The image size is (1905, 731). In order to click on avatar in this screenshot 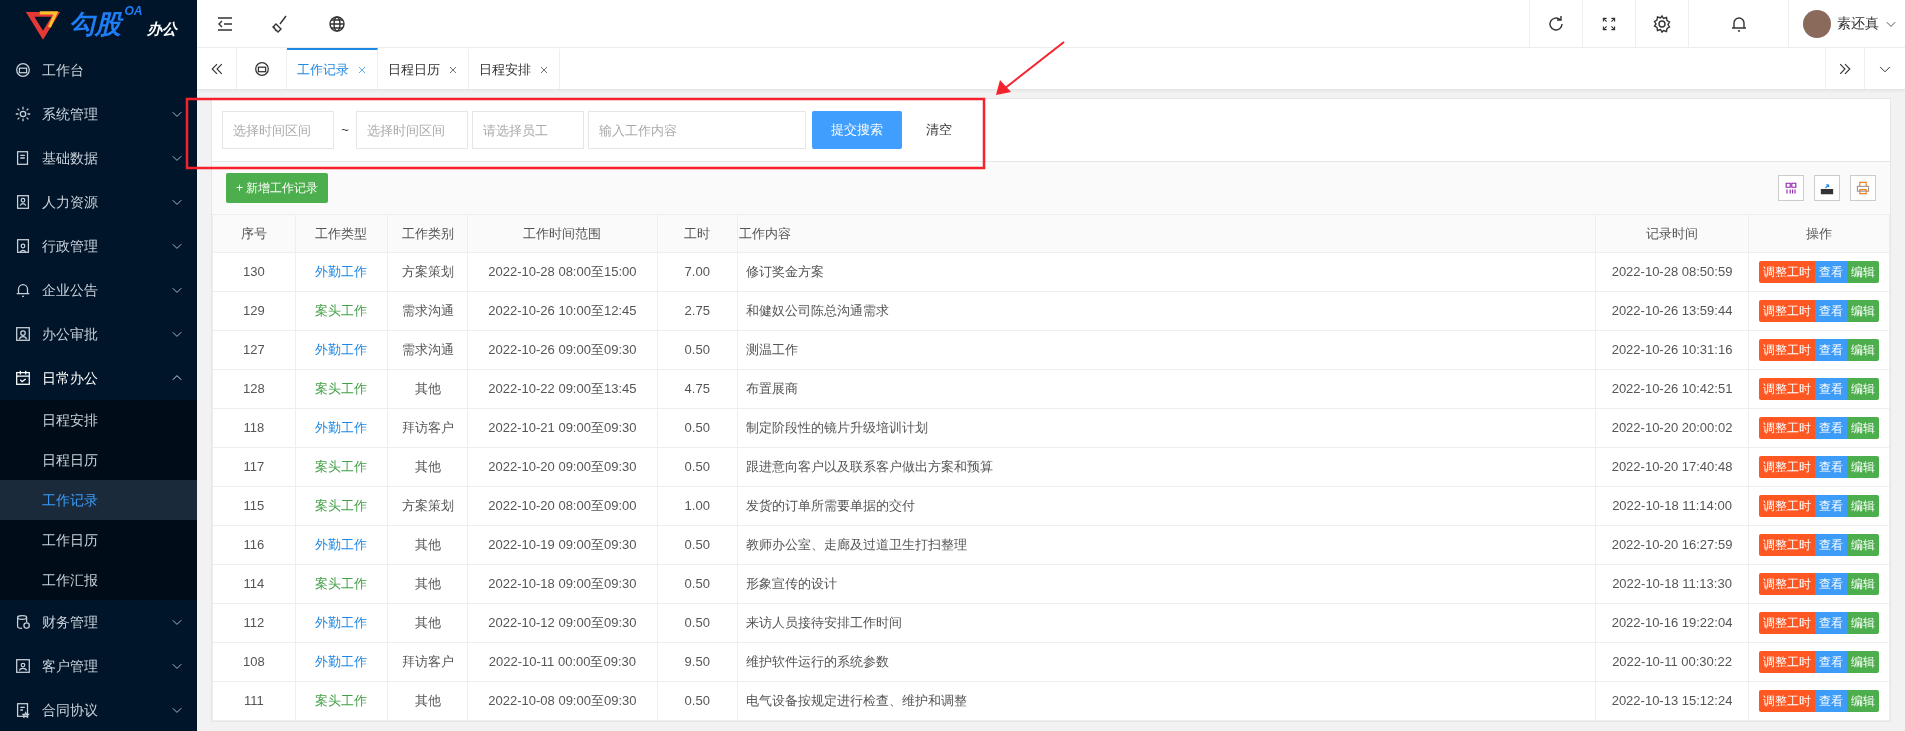, I will do `click(1817, 23)`.